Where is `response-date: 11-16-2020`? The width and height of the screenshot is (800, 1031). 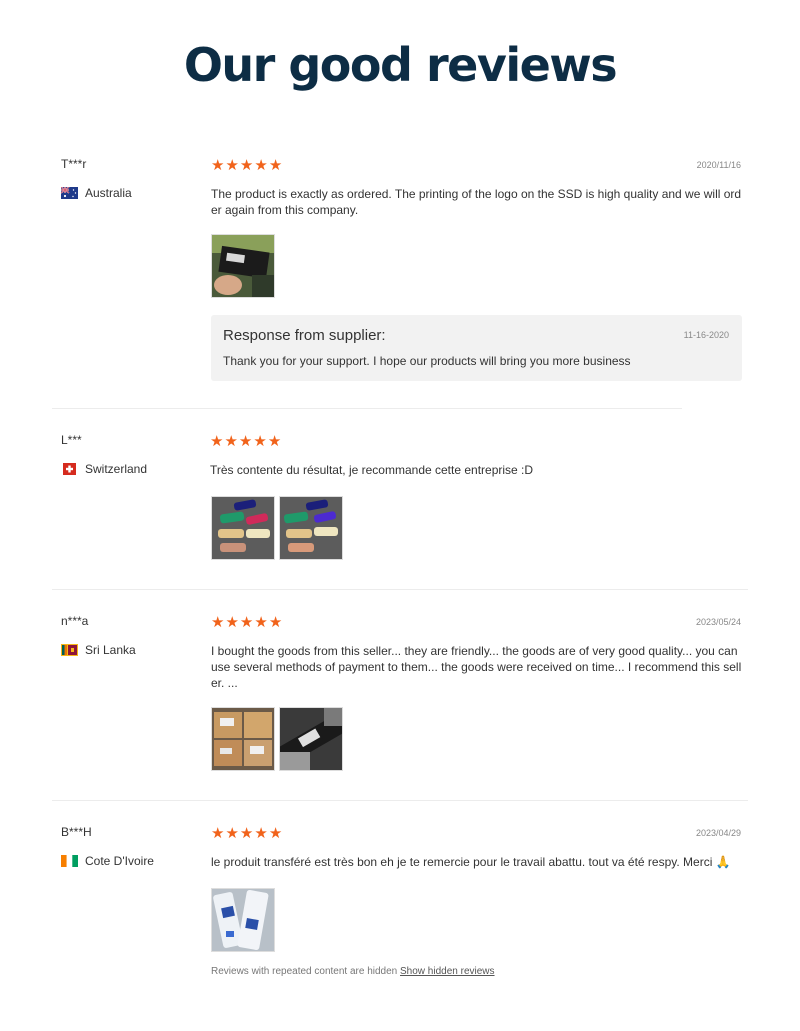
response-date: 11-16-2020 is located at coordinates (706, 335).